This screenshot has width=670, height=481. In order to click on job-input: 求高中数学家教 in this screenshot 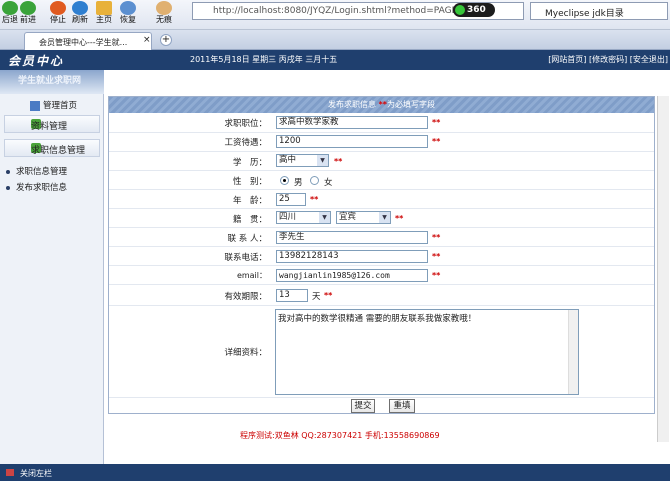, I will do `click(352, 122)`.